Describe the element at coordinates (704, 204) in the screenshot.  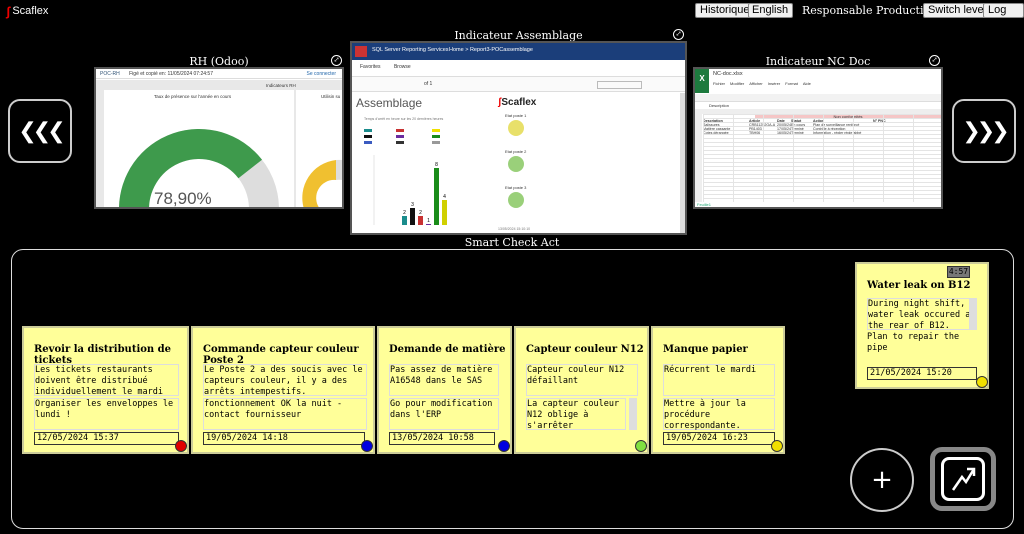
I see `excel-sheet-tab: Feuille1` at that location.